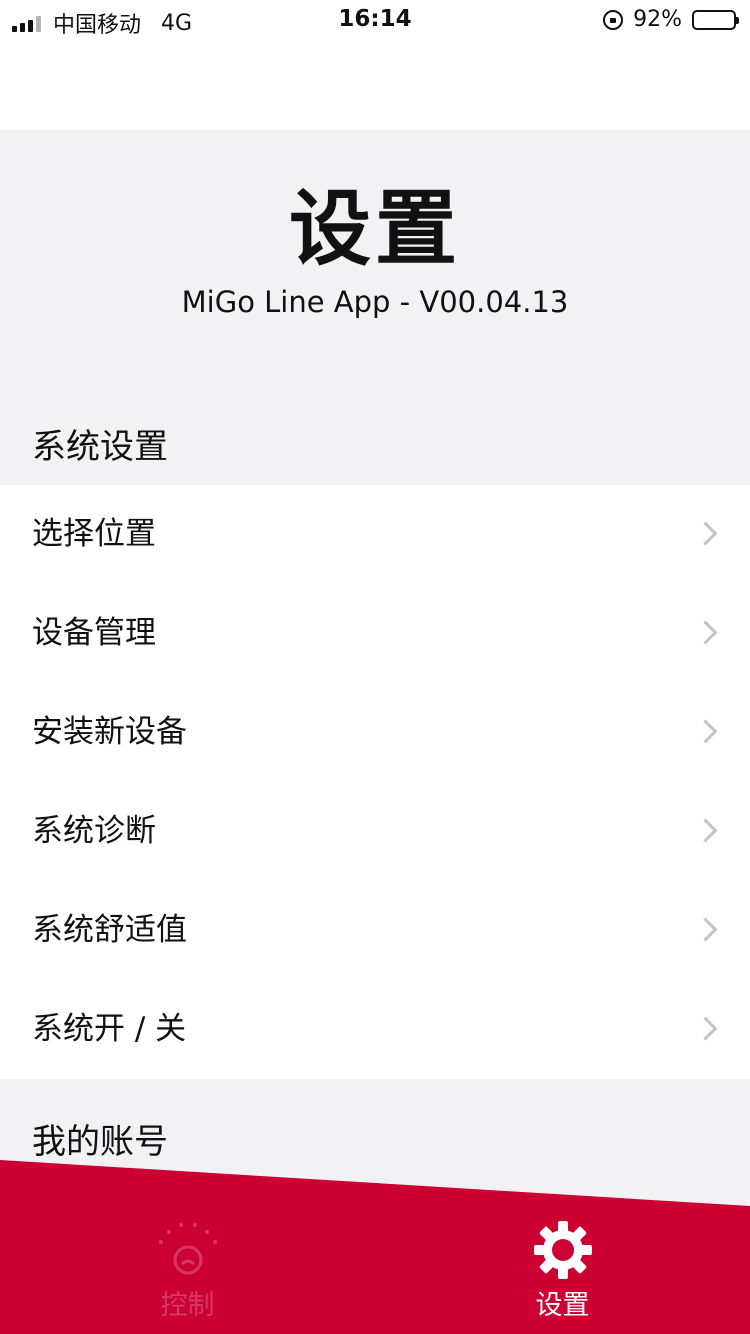 Image resolution: width=750 pixels, height=1334 pixels. What do you see at coordinates (715, 19) in the screenshot?
I see `battery-icon` at bounding box center [715, 19].